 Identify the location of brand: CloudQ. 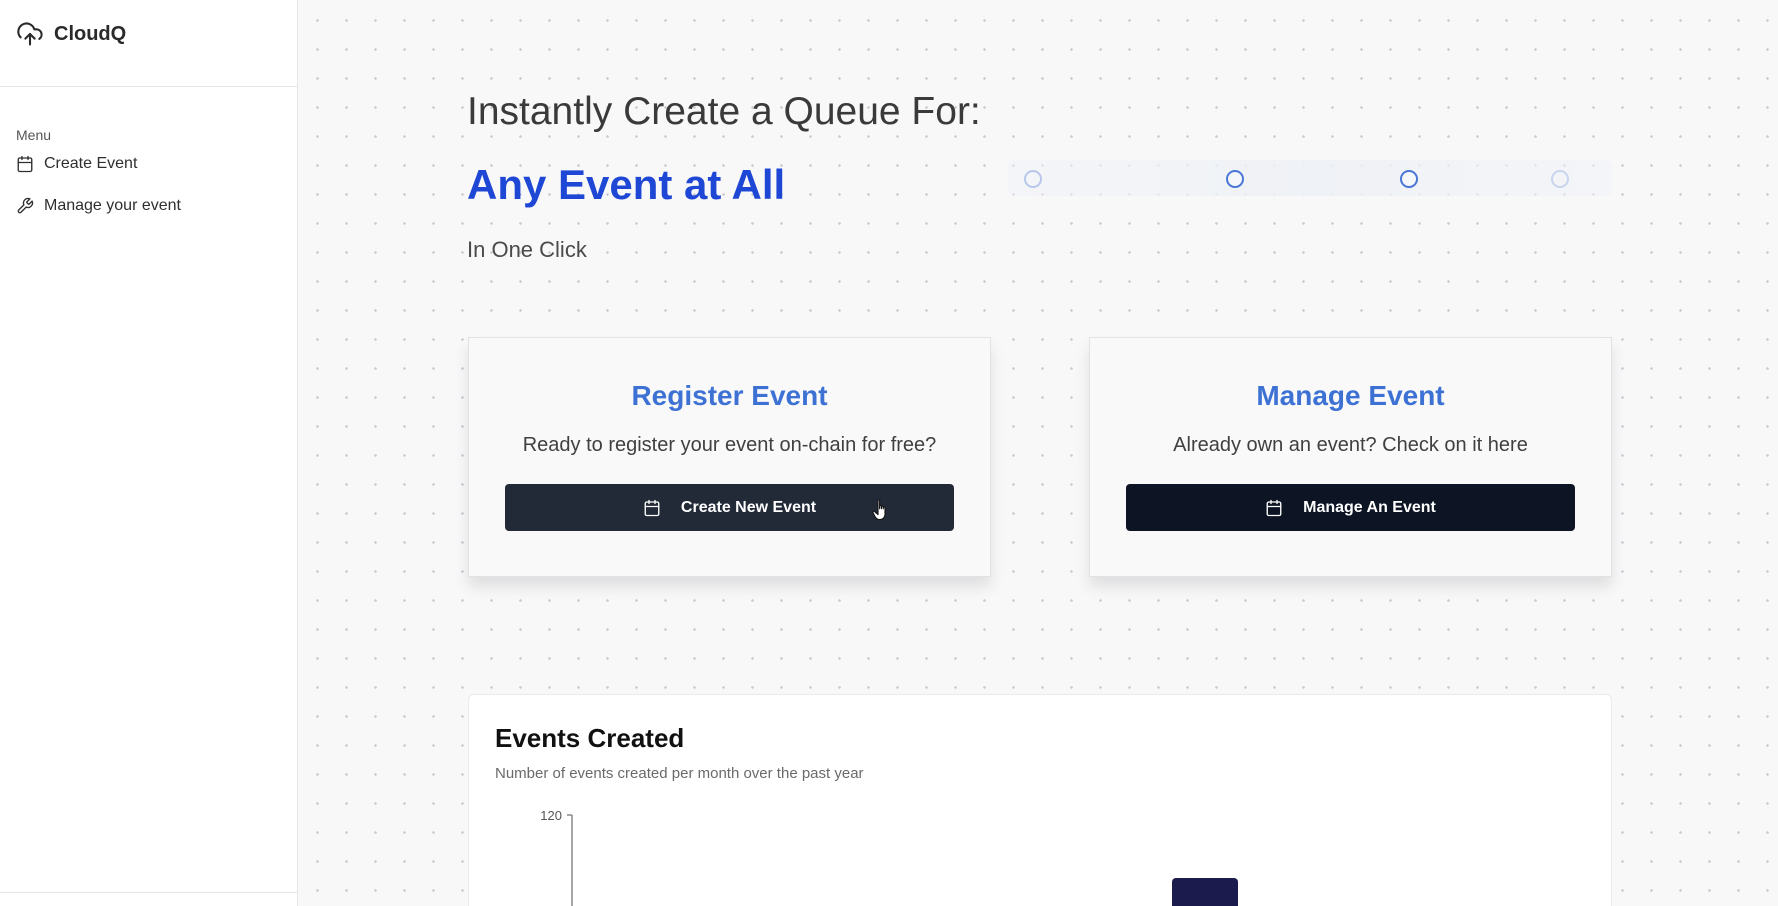
(148, 43).